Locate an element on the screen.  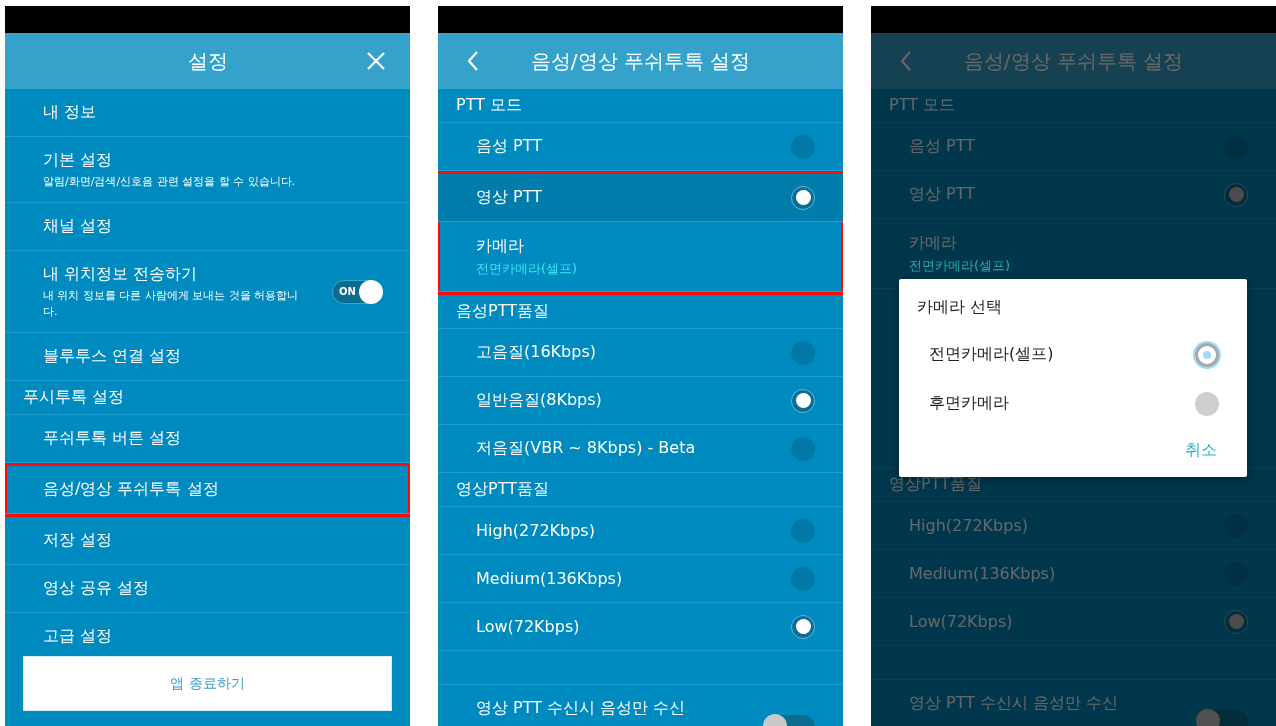
section-header: 음성PTT품질 is located at coordinates (502, 311).